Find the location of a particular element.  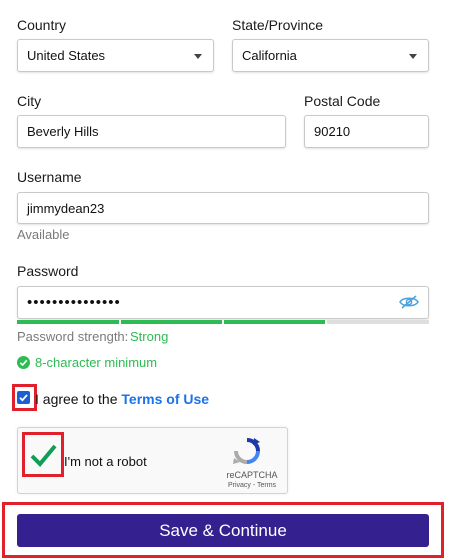

state-value: California is located at coordinates (269, 55).